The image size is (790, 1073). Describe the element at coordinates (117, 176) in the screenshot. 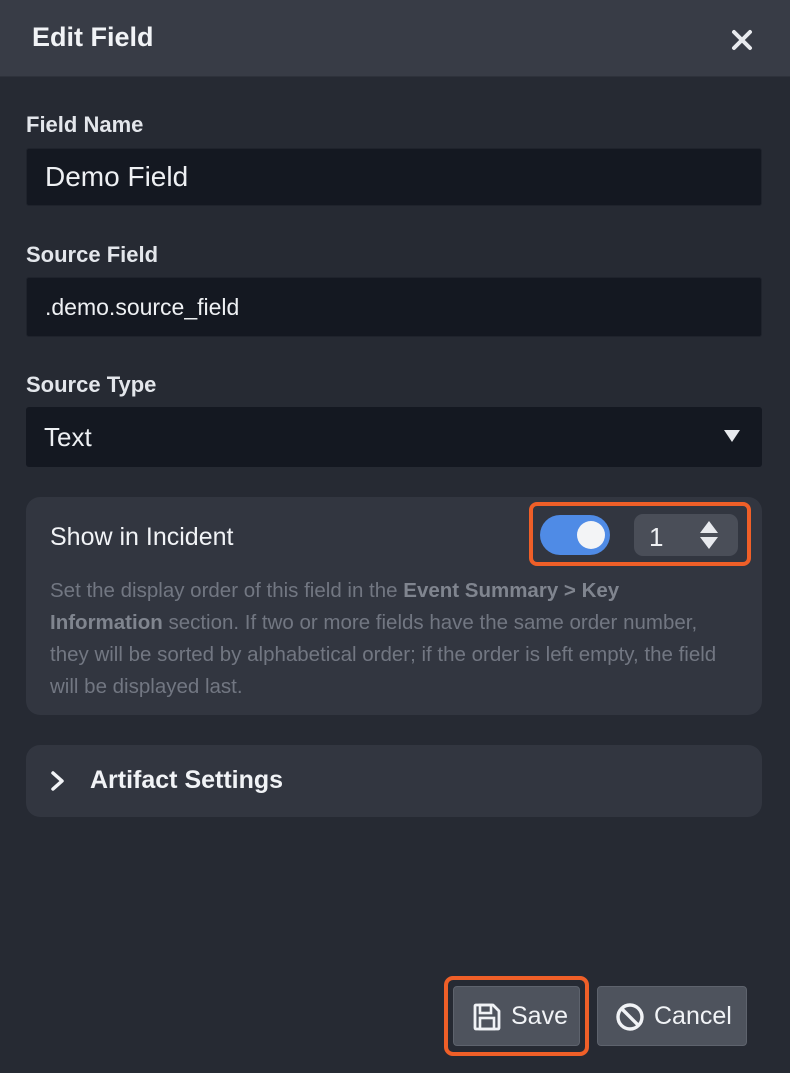

I see `field-name-value: Demo Field` at that location.